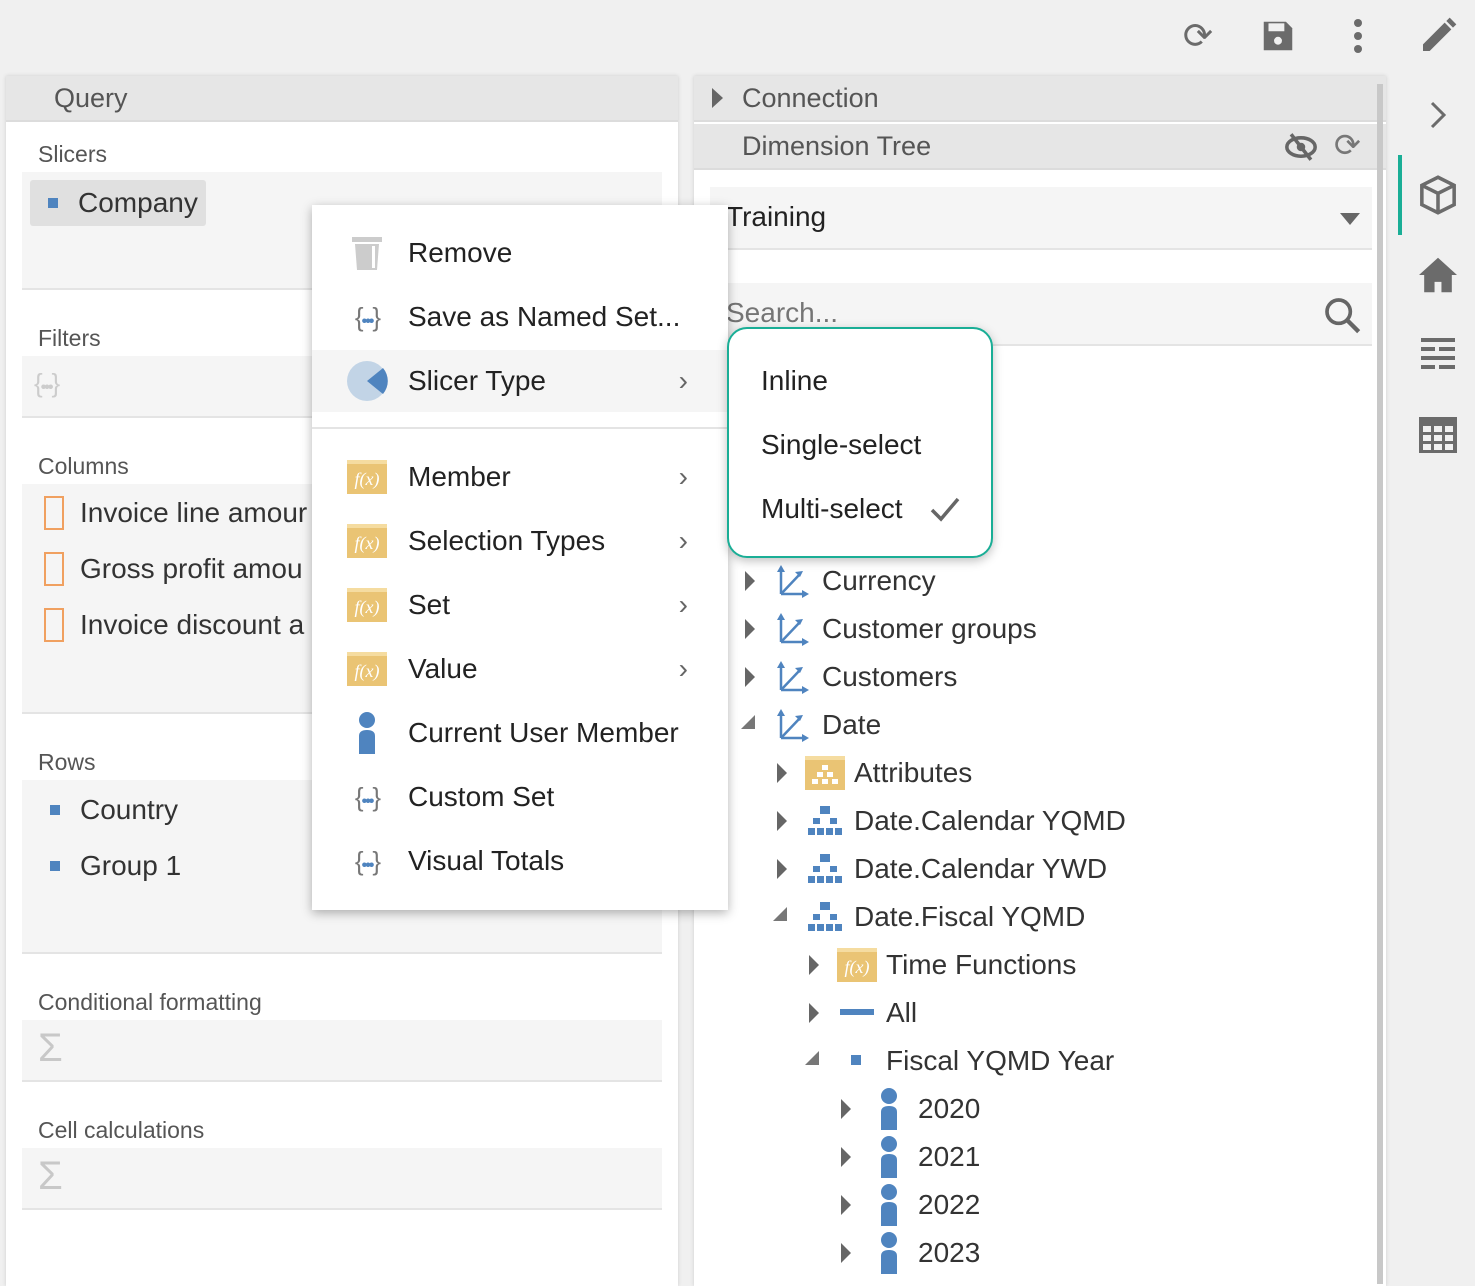 The image size is (1475, 1286). What do you see at coordinates (1137, 1205) in the screenshot?
I see `tree-node: 2022` at bounding box center [1137, 1205].